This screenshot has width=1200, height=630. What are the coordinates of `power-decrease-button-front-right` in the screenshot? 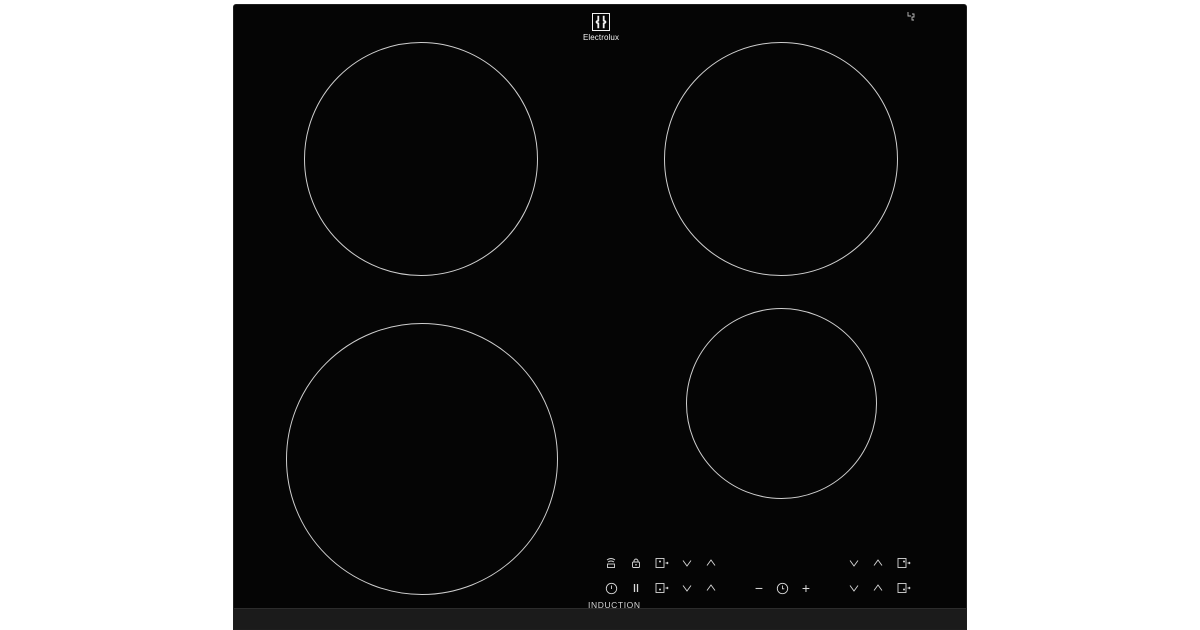 It's located at (854, 588).